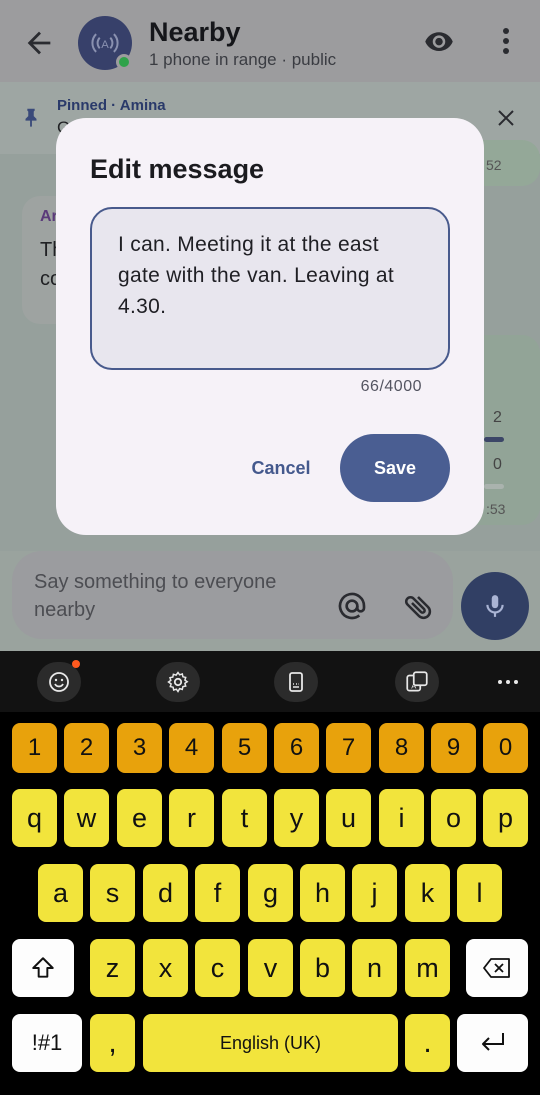 The height and width of the screenshot is (1095, 540). Describe the element at coordinates (217, 968) in the screenshot. I see `key-c: c` at that location.